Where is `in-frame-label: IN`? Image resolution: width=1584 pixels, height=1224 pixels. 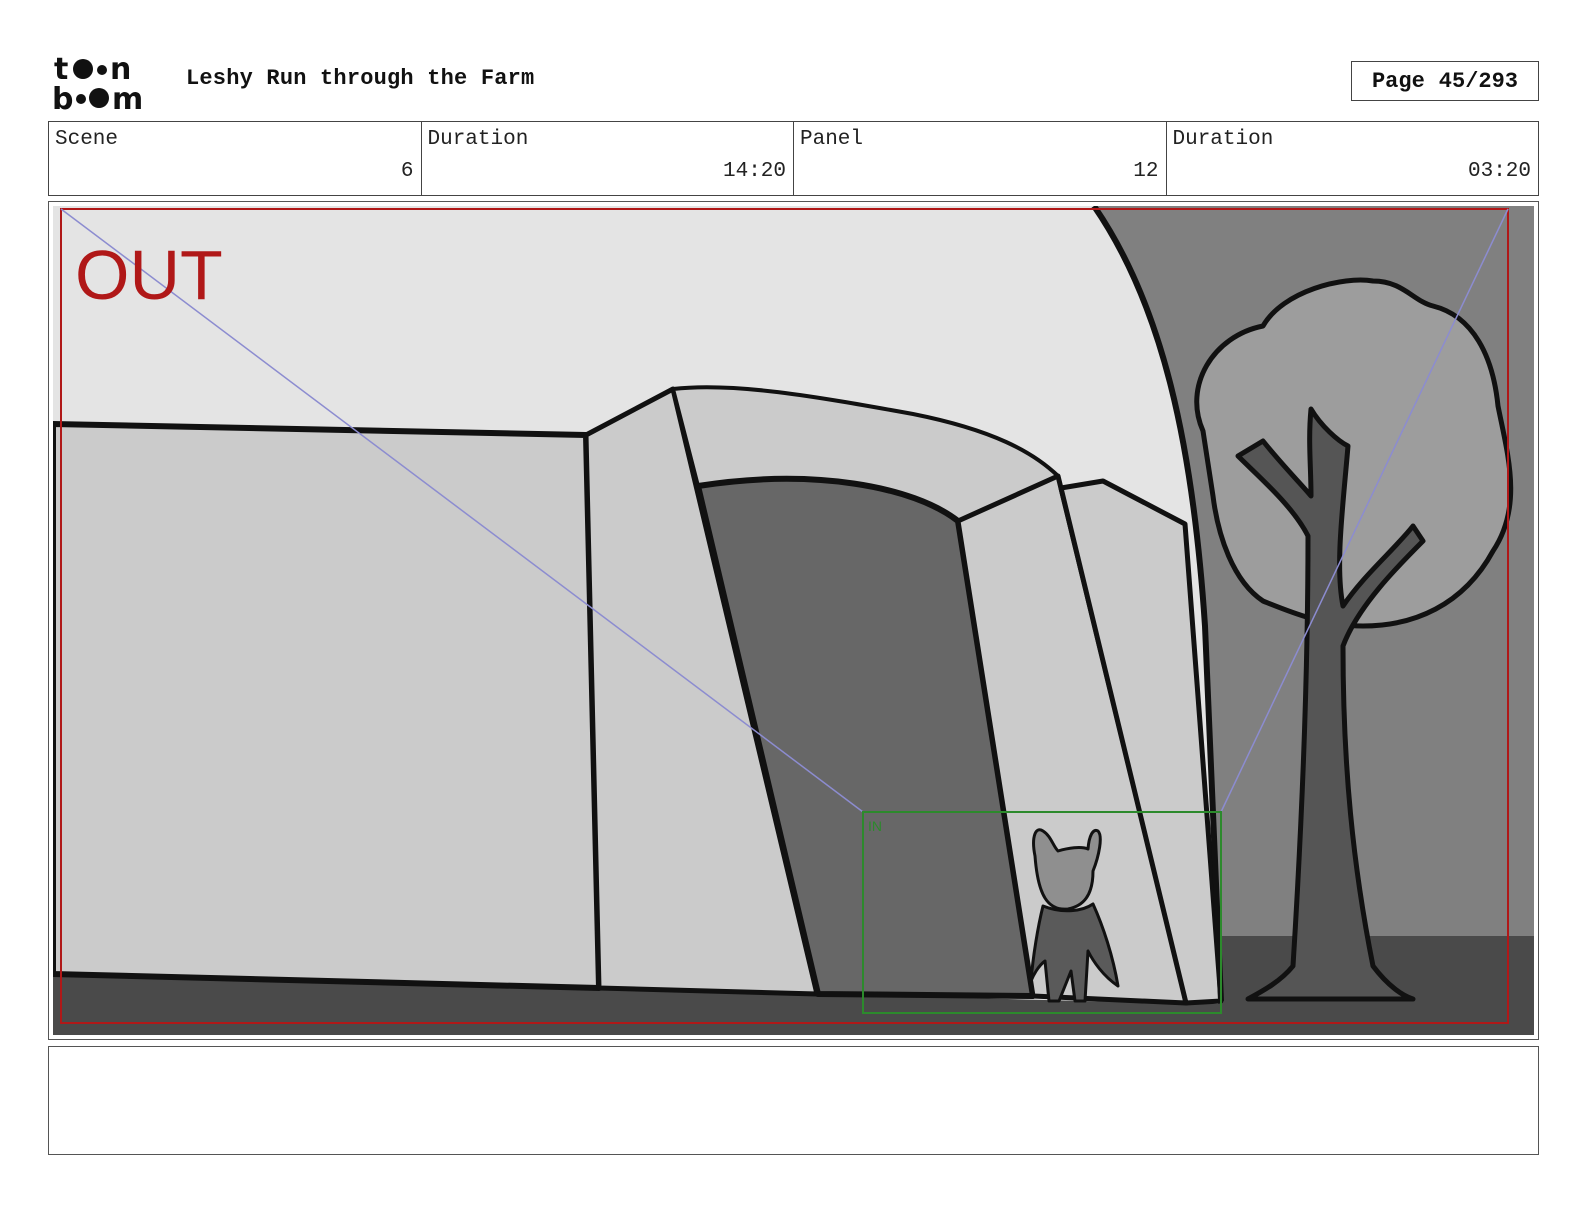 in-frame-label: IN is located at coordinates (875, 826).